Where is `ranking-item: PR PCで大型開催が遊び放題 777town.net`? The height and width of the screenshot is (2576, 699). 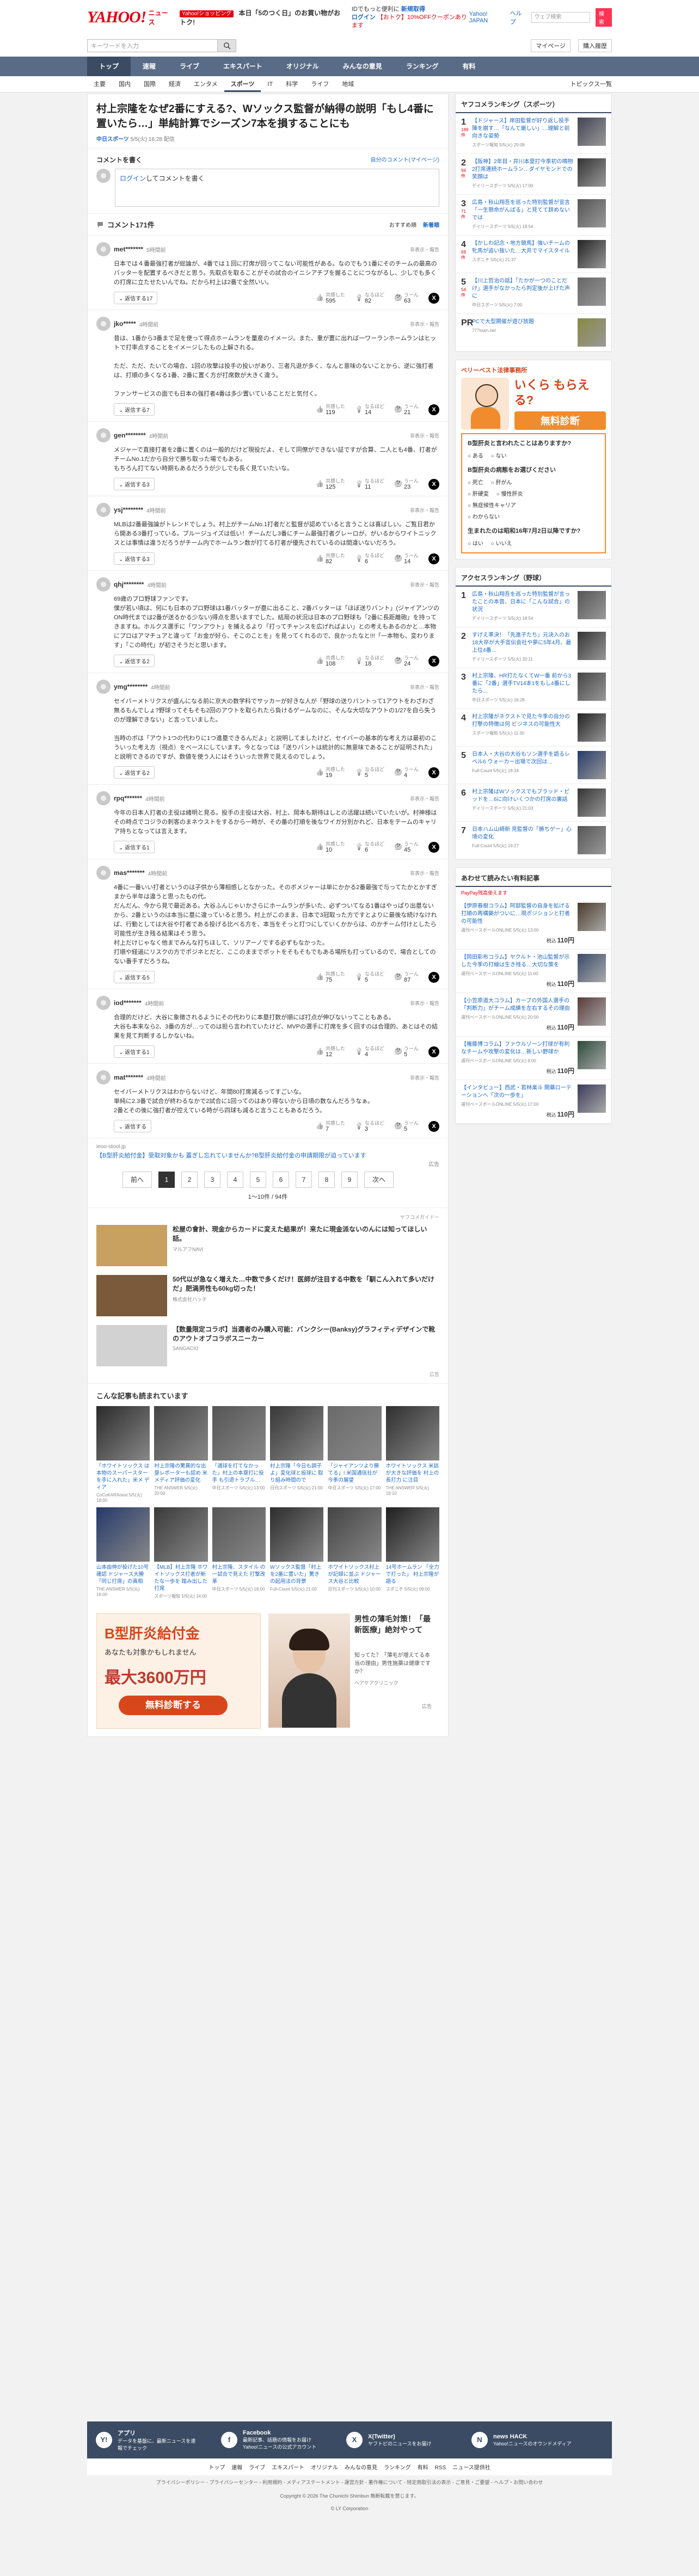 ranking-item: PR PCで大型開催が遊び放題 777town.net is located at coordinates (533, 333).